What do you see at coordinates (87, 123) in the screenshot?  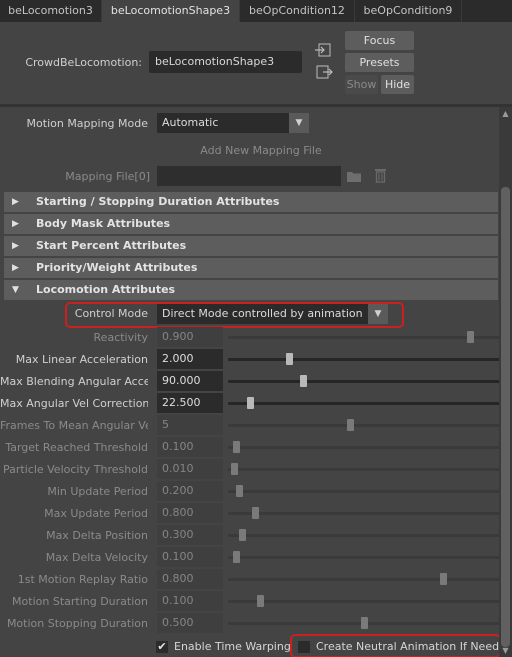 I see `motion-mapping-mode-label: Motion Mapping Mode` at bounding box center [87, 123].